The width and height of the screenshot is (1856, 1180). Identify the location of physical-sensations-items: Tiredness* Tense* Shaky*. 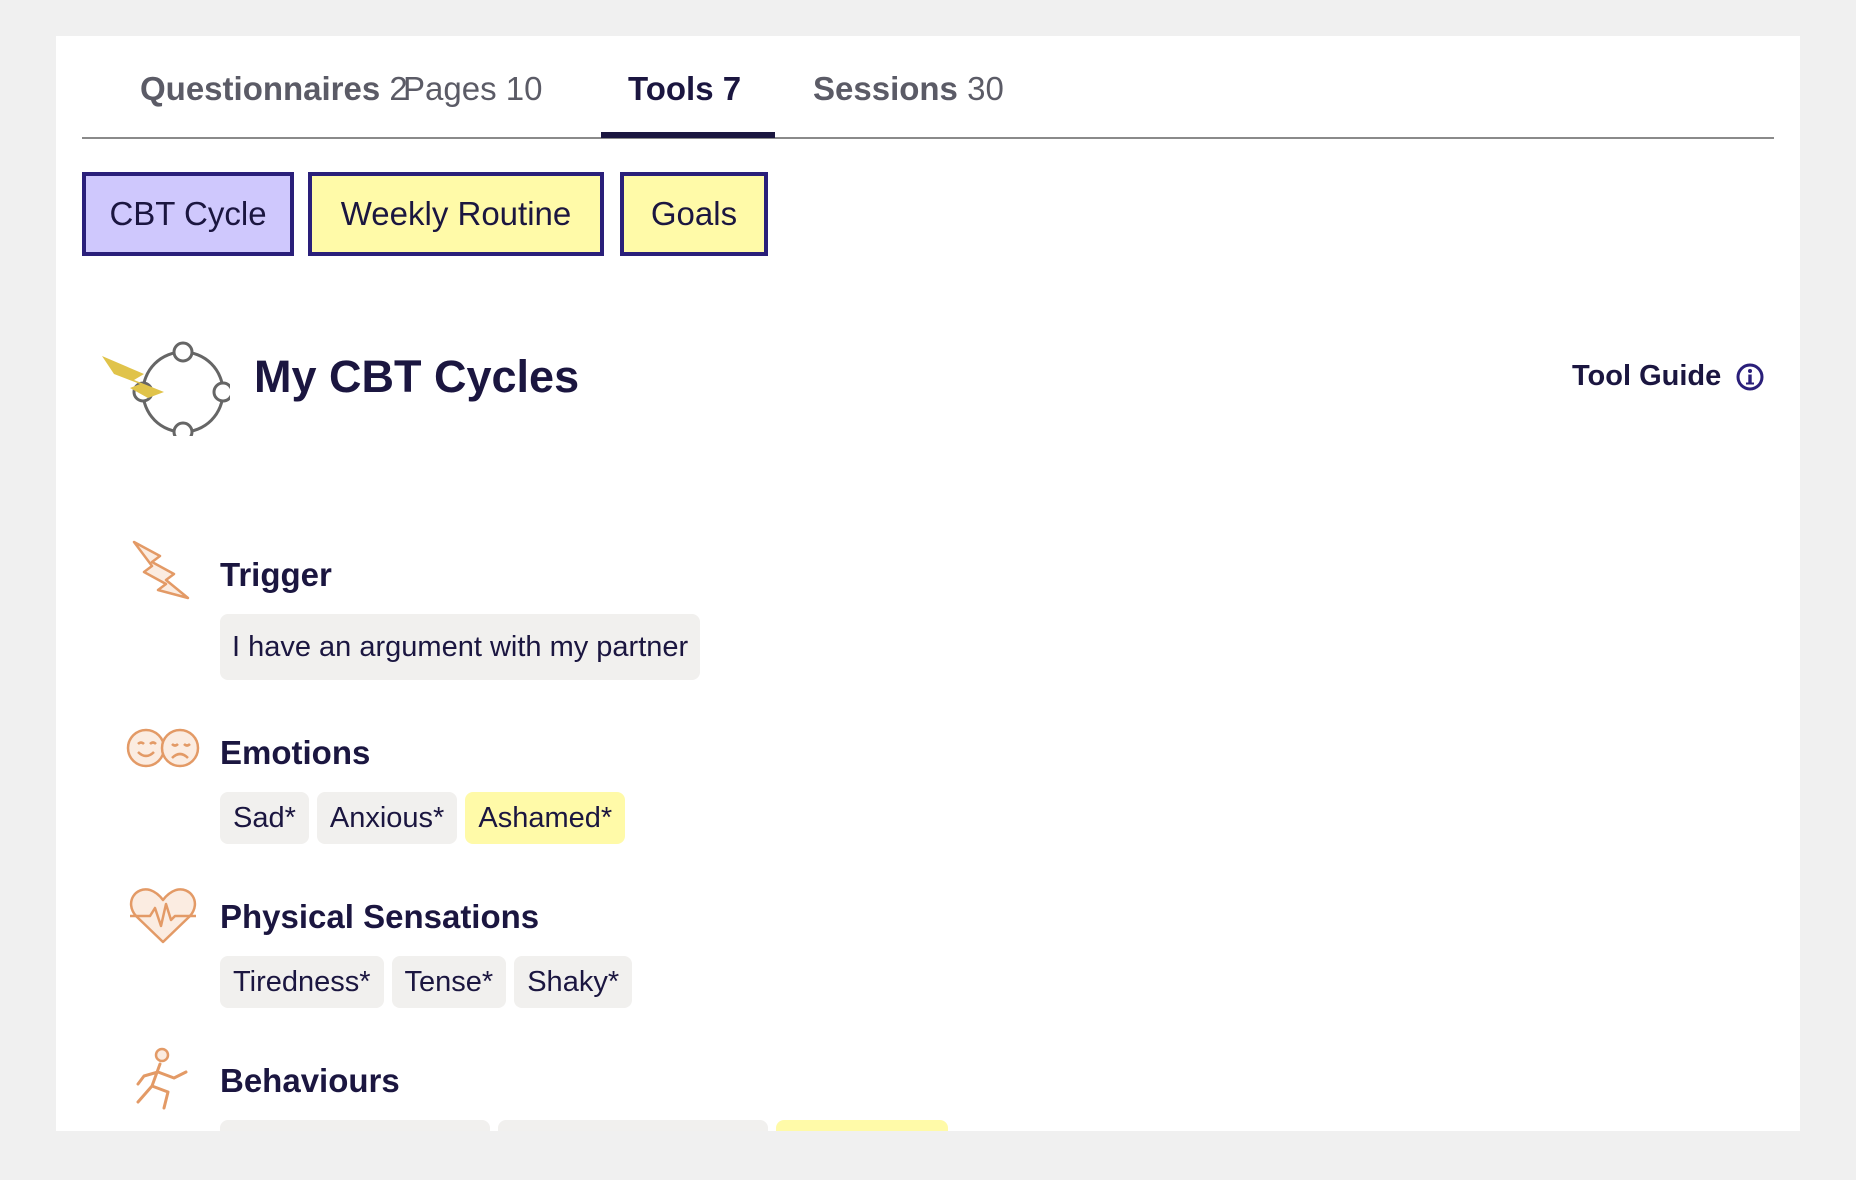
(426, 982).